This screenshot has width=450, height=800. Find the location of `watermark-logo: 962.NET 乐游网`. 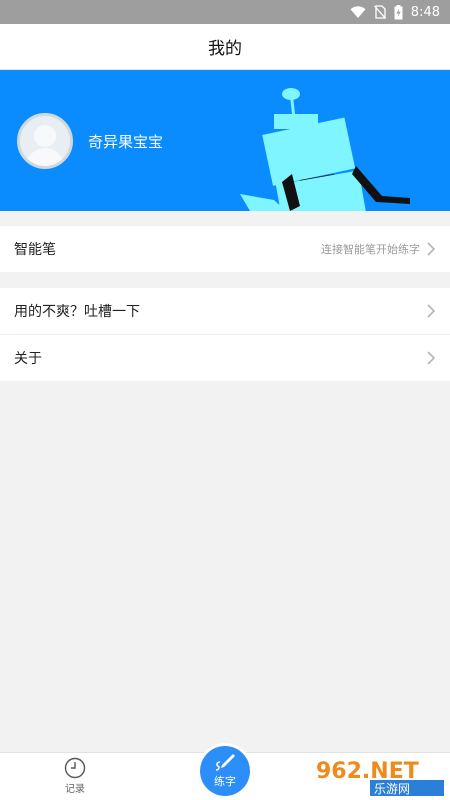

watermark-logo: 962.NET 乐游网 is located at coordinates (380, 776).